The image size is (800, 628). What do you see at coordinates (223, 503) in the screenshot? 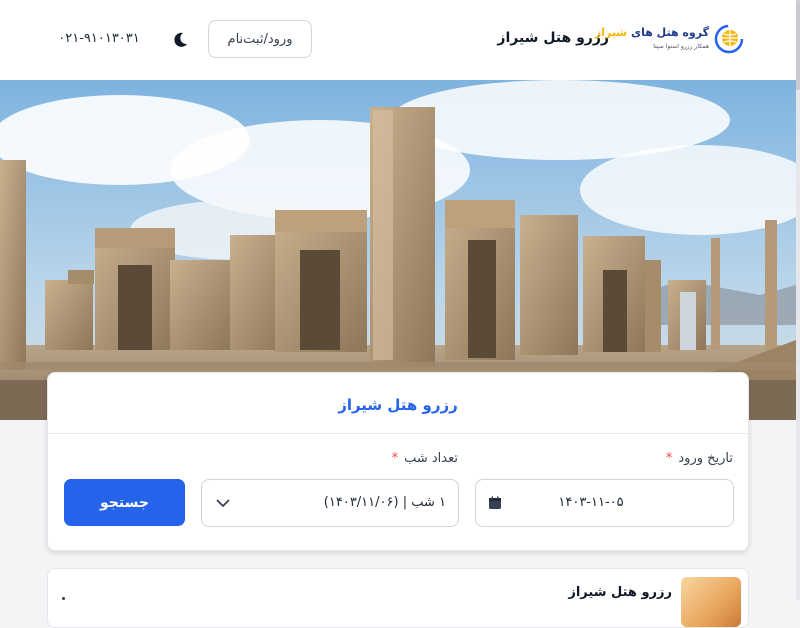
I see `chevron-down-icon` at bounding box center [223, 503].